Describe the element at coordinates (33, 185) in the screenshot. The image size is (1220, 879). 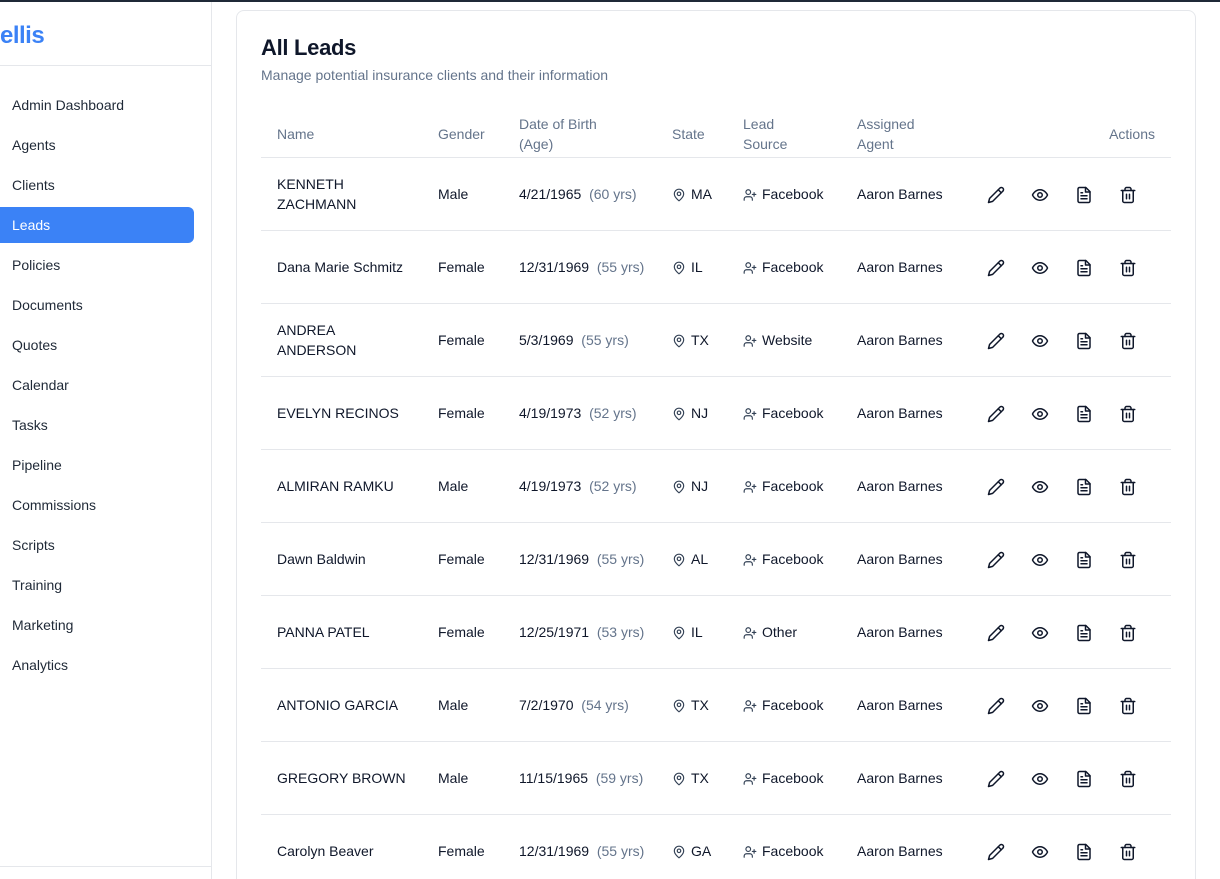
I see `sidebar-item-label: Clients` at that location.